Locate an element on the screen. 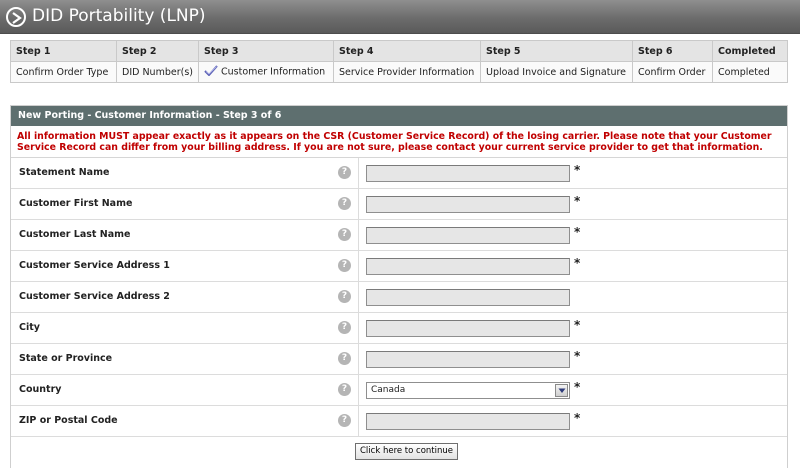 Image resolution: width=800 pixels, height=468 pixels. step-header: Step 1 is located at coordinates (63, 51).